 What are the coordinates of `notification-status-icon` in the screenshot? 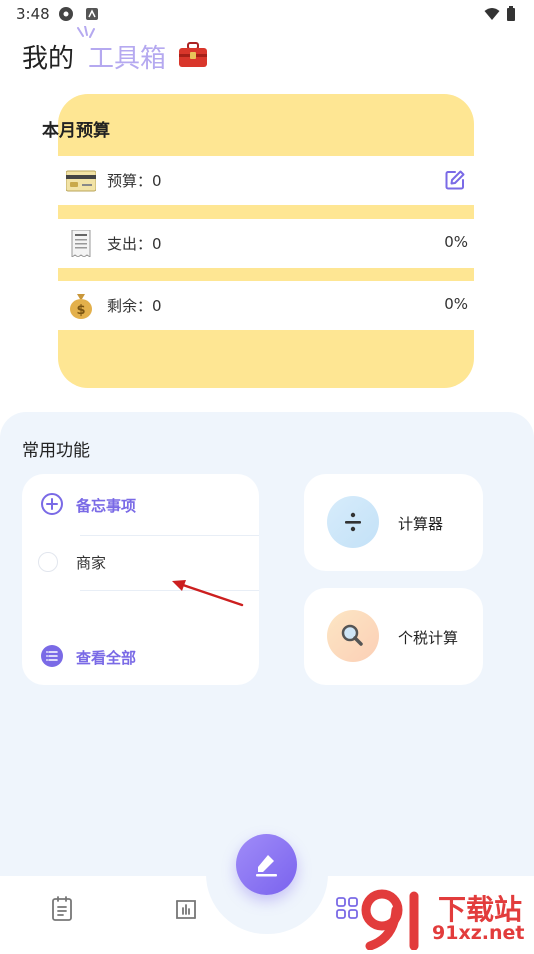 It's located at (92, 14).